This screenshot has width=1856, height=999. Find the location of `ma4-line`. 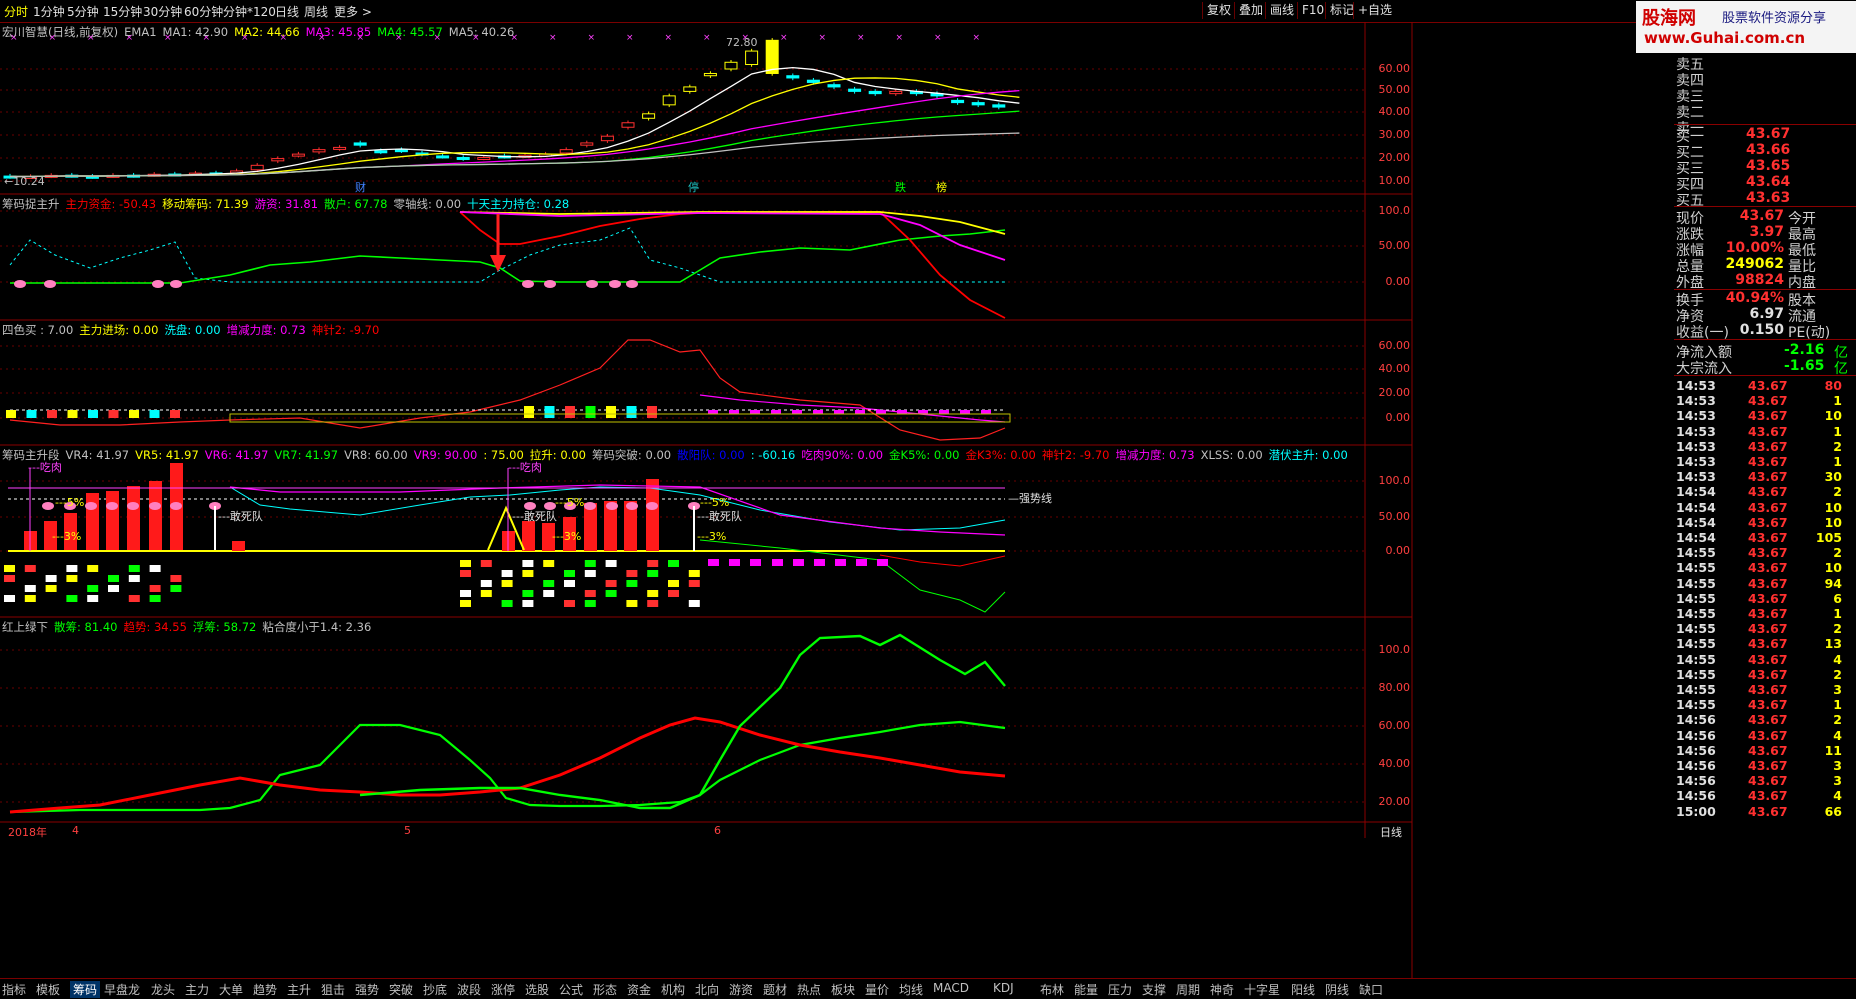

ma4-line is located at coordinates (515, 144).